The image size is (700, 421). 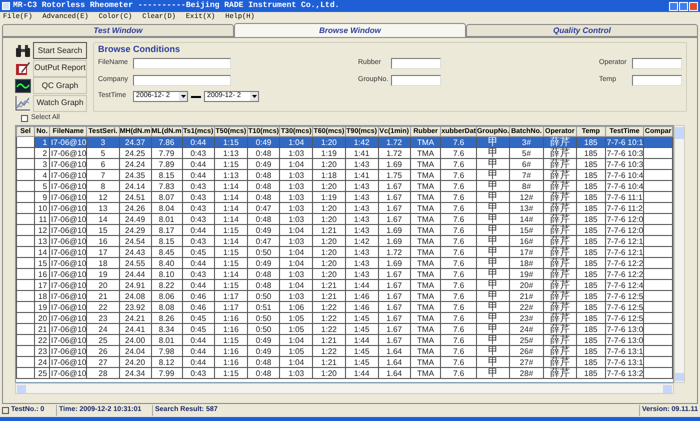 What do you see at coordinates (679, 133) in the screenshot?
I see `scroll-thumb` at bounding box center [679, 133].